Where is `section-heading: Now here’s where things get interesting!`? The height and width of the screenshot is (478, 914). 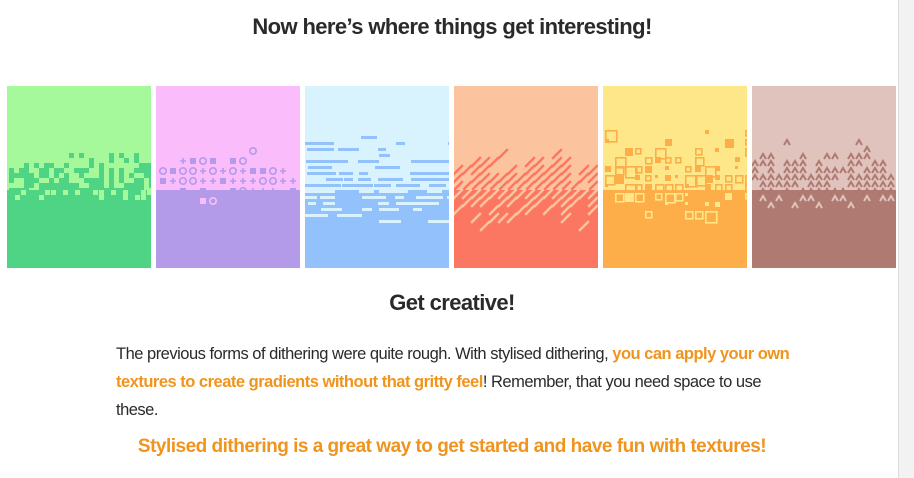 section-heading: Now here’s where things get interesting! is located at coordinates (452, 26).